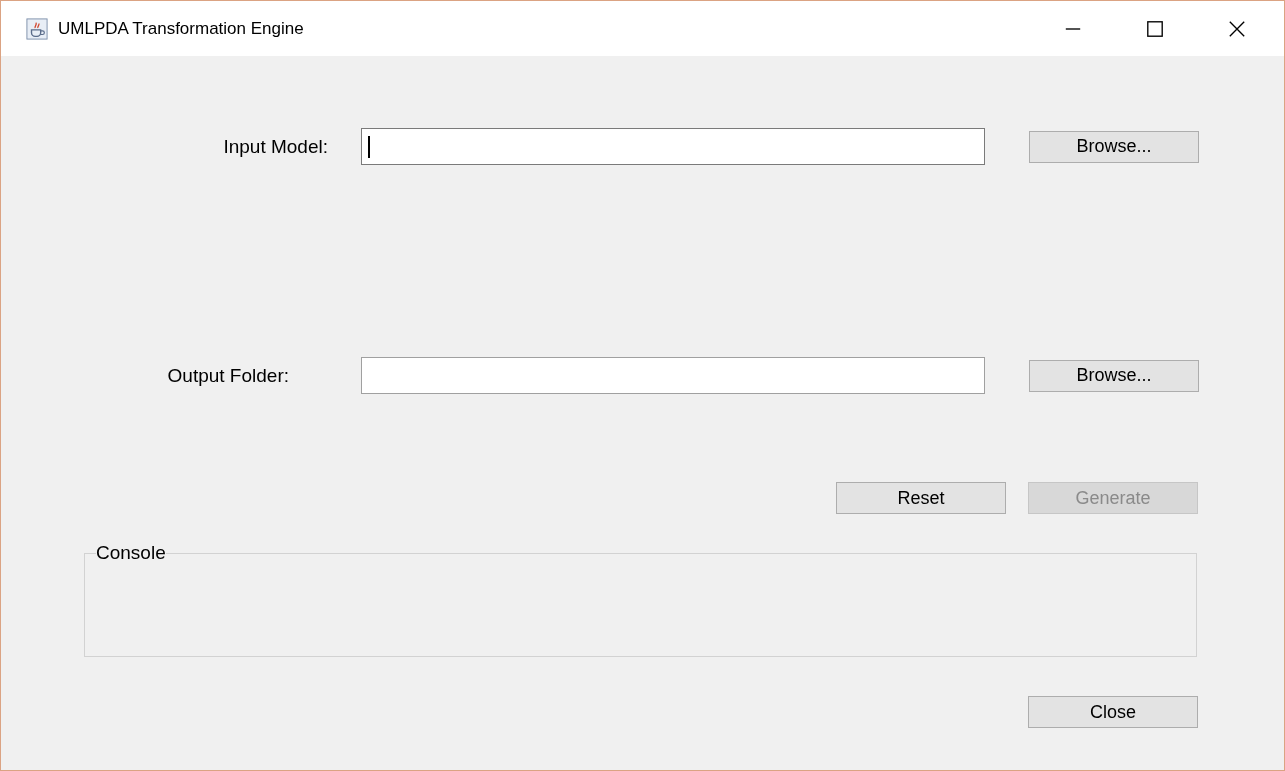 This screenshot has height=771, width=1285. I want to click on close-icon, so click(1237, 28).